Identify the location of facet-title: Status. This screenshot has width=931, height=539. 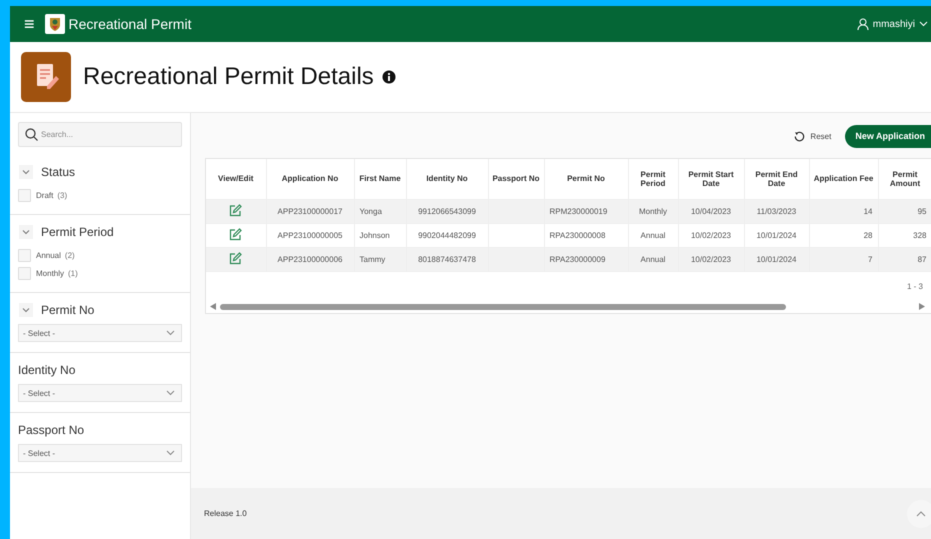
(58, 172).